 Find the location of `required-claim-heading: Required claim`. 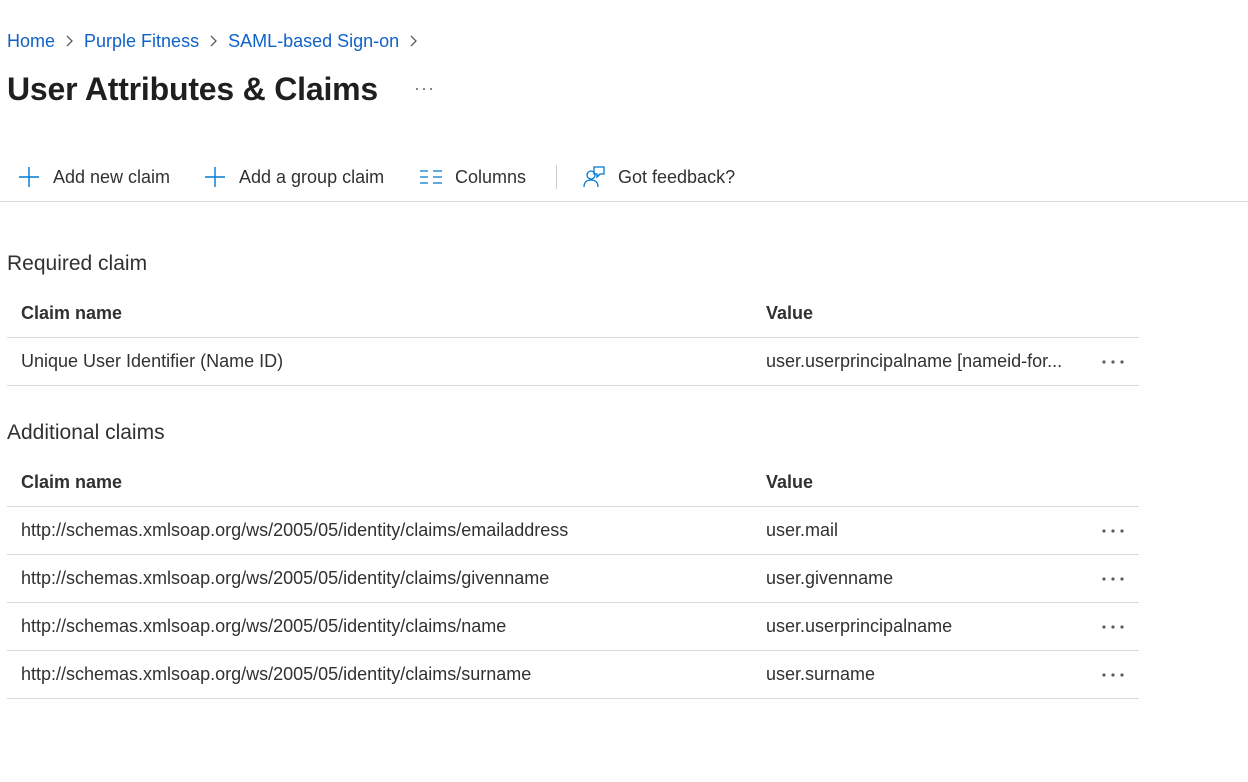

required-claim-heading: Required claim is located at coordinates (77, 263).